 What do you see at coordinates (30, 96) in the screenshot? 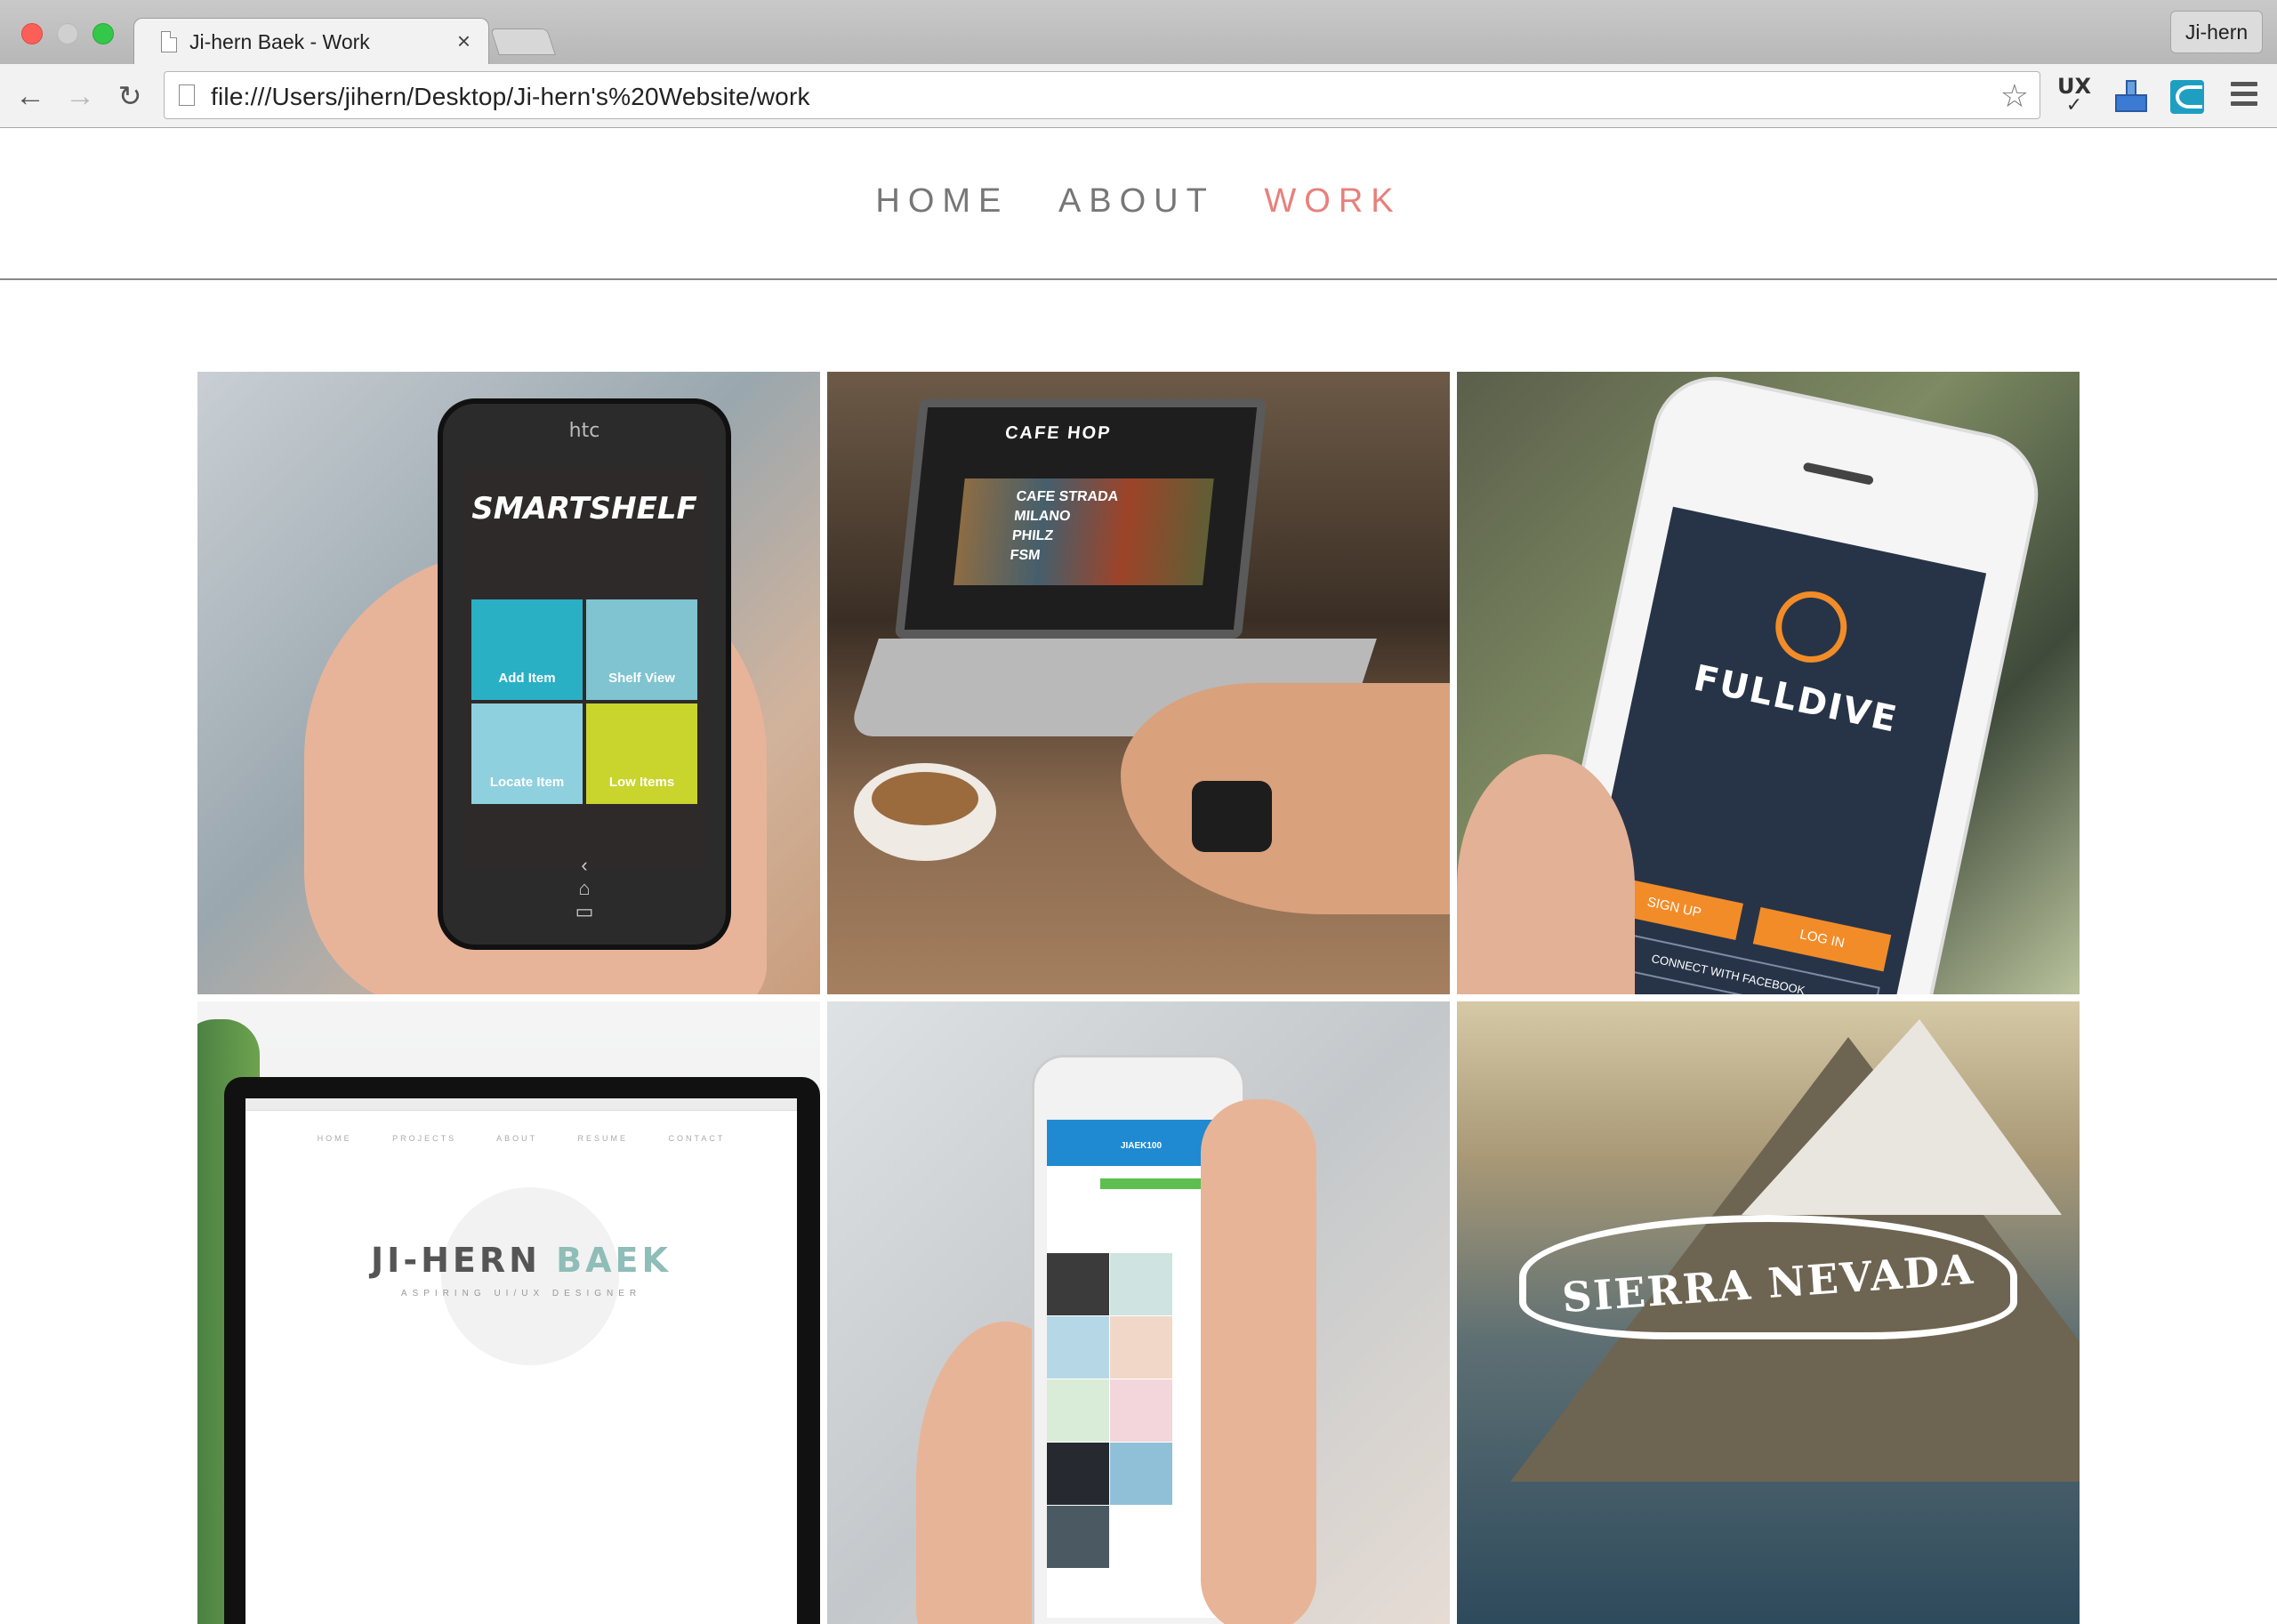
I see `back-arrow-icon: ←` at bounding box center [30, 96].